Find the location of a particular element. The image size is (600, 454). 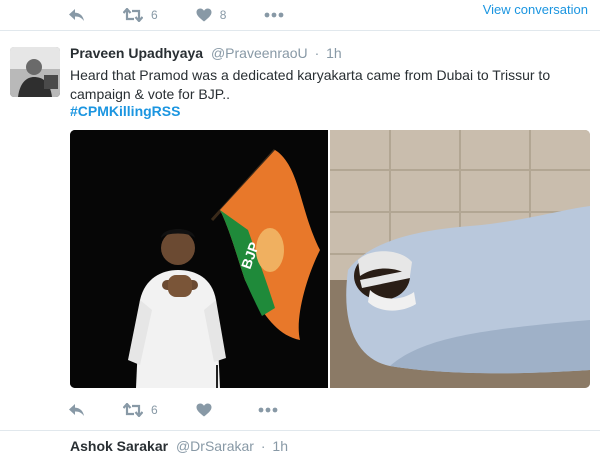

previous-tweet-actions: 6 8 is located at coordinates (195, 15).